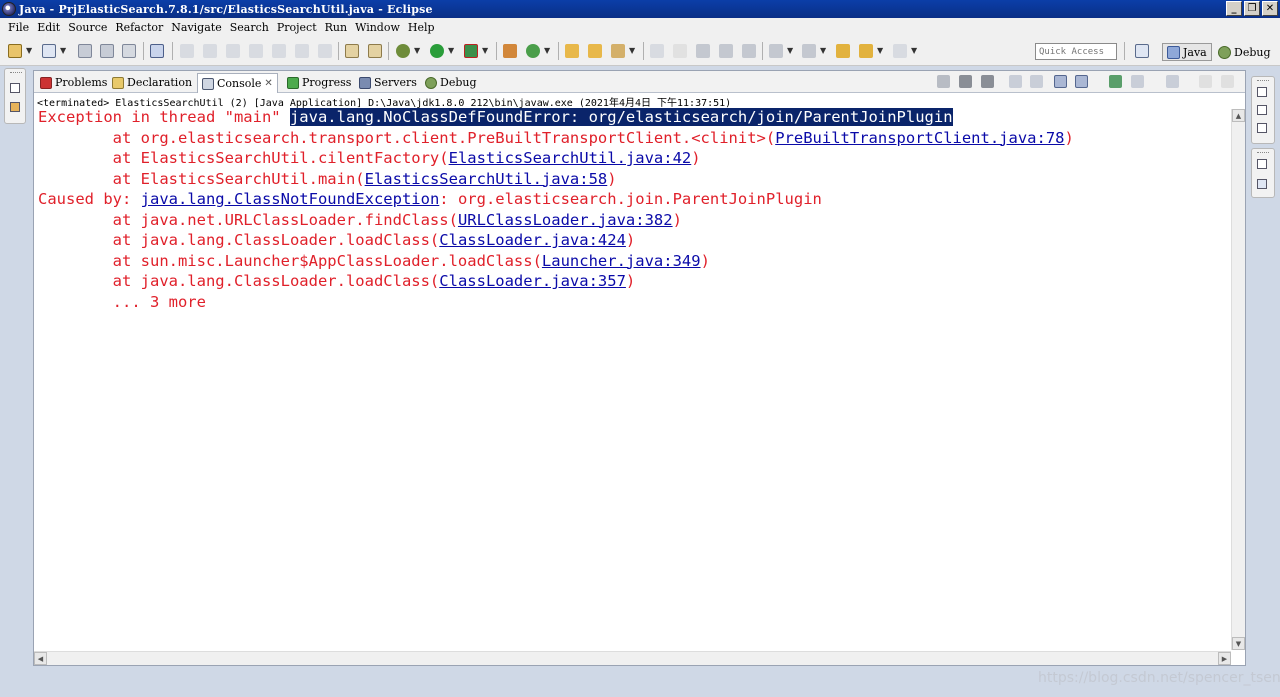 The height and width of the screenshot is (697, 1280). I want to click on save-all-icon, so click(107, 51).